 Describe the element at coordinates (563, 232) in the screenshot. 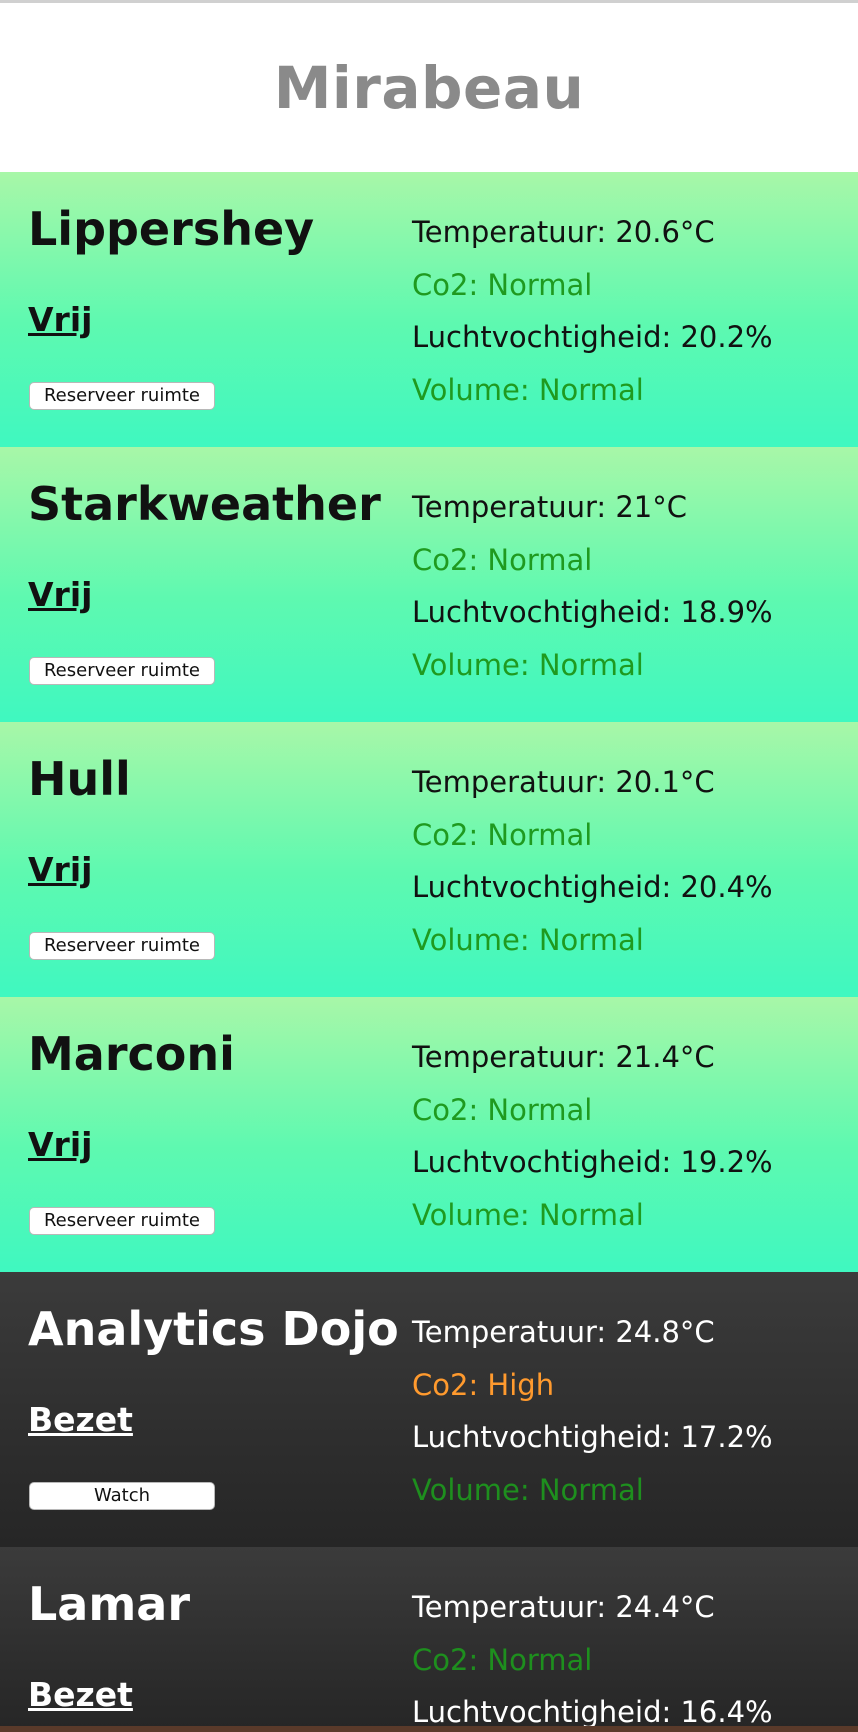

I see `temperature-reading: Temperatuur: 20.6°C` at that location.